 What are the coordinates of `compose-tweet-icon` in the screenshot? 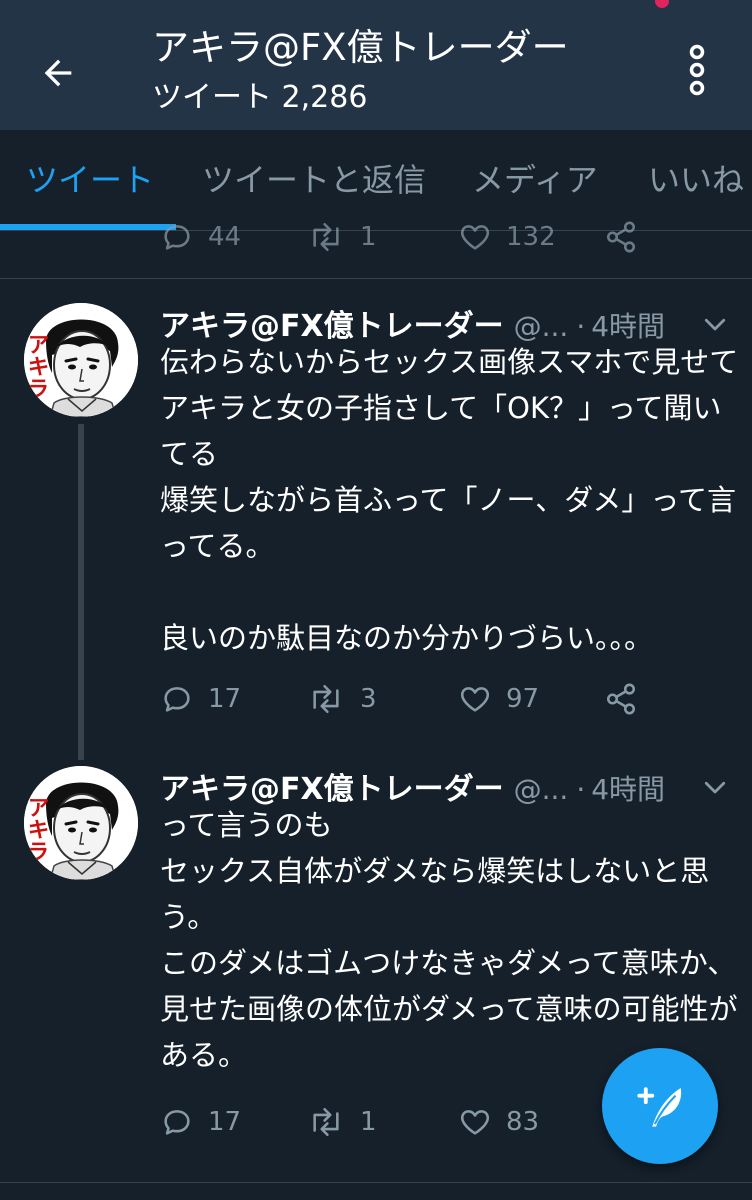 It's located at (659, 1107).